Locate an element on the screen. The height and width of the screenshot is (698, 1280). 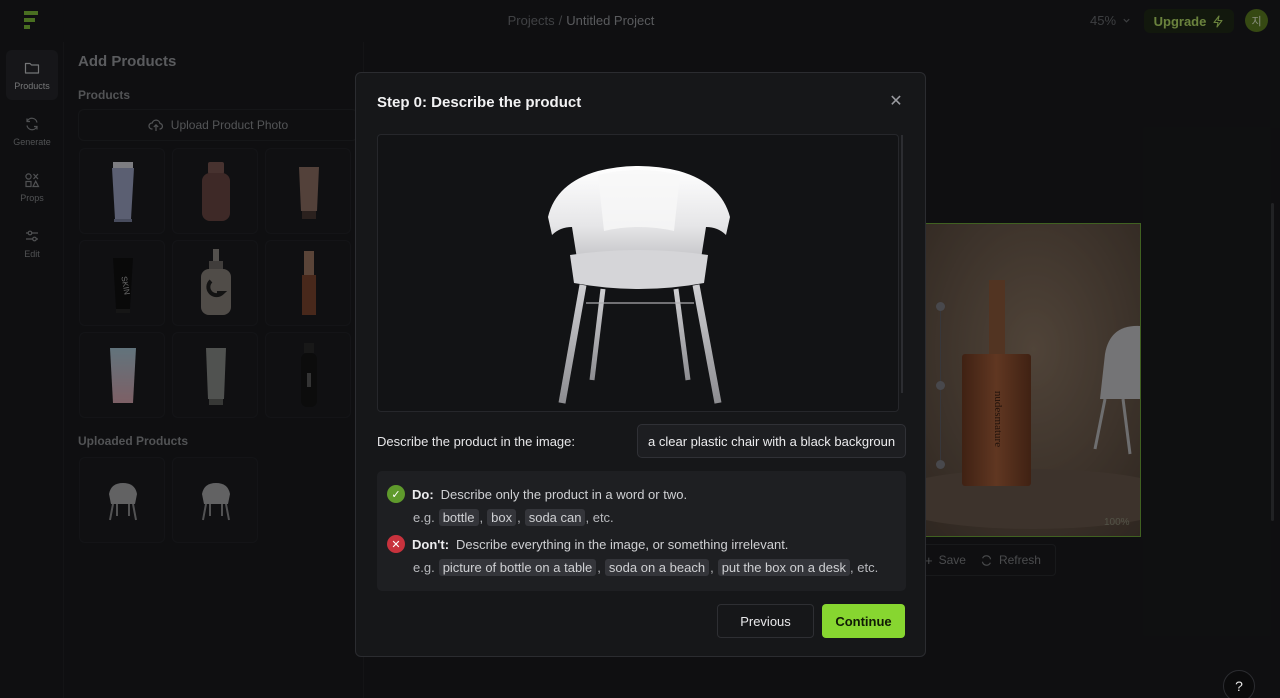
continue-button: Continue is located at coordinates (863, 621).